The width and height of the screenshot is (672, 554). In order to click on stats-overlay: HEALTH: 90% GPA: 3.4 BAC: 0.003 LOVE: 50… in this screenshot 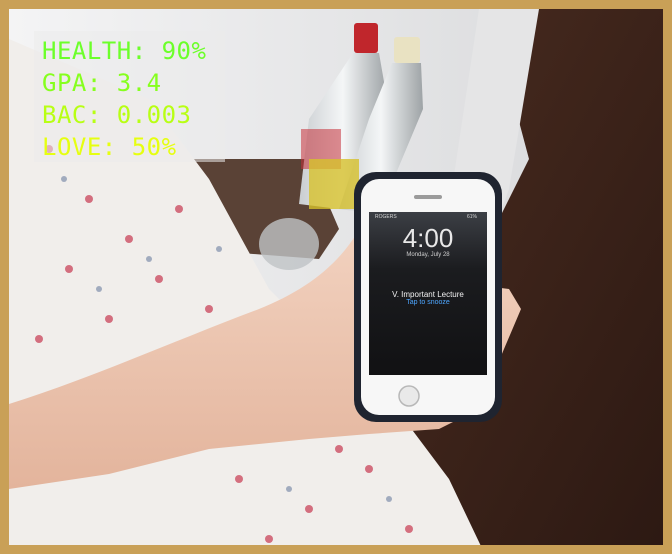, I will do `click(129, 96)`.